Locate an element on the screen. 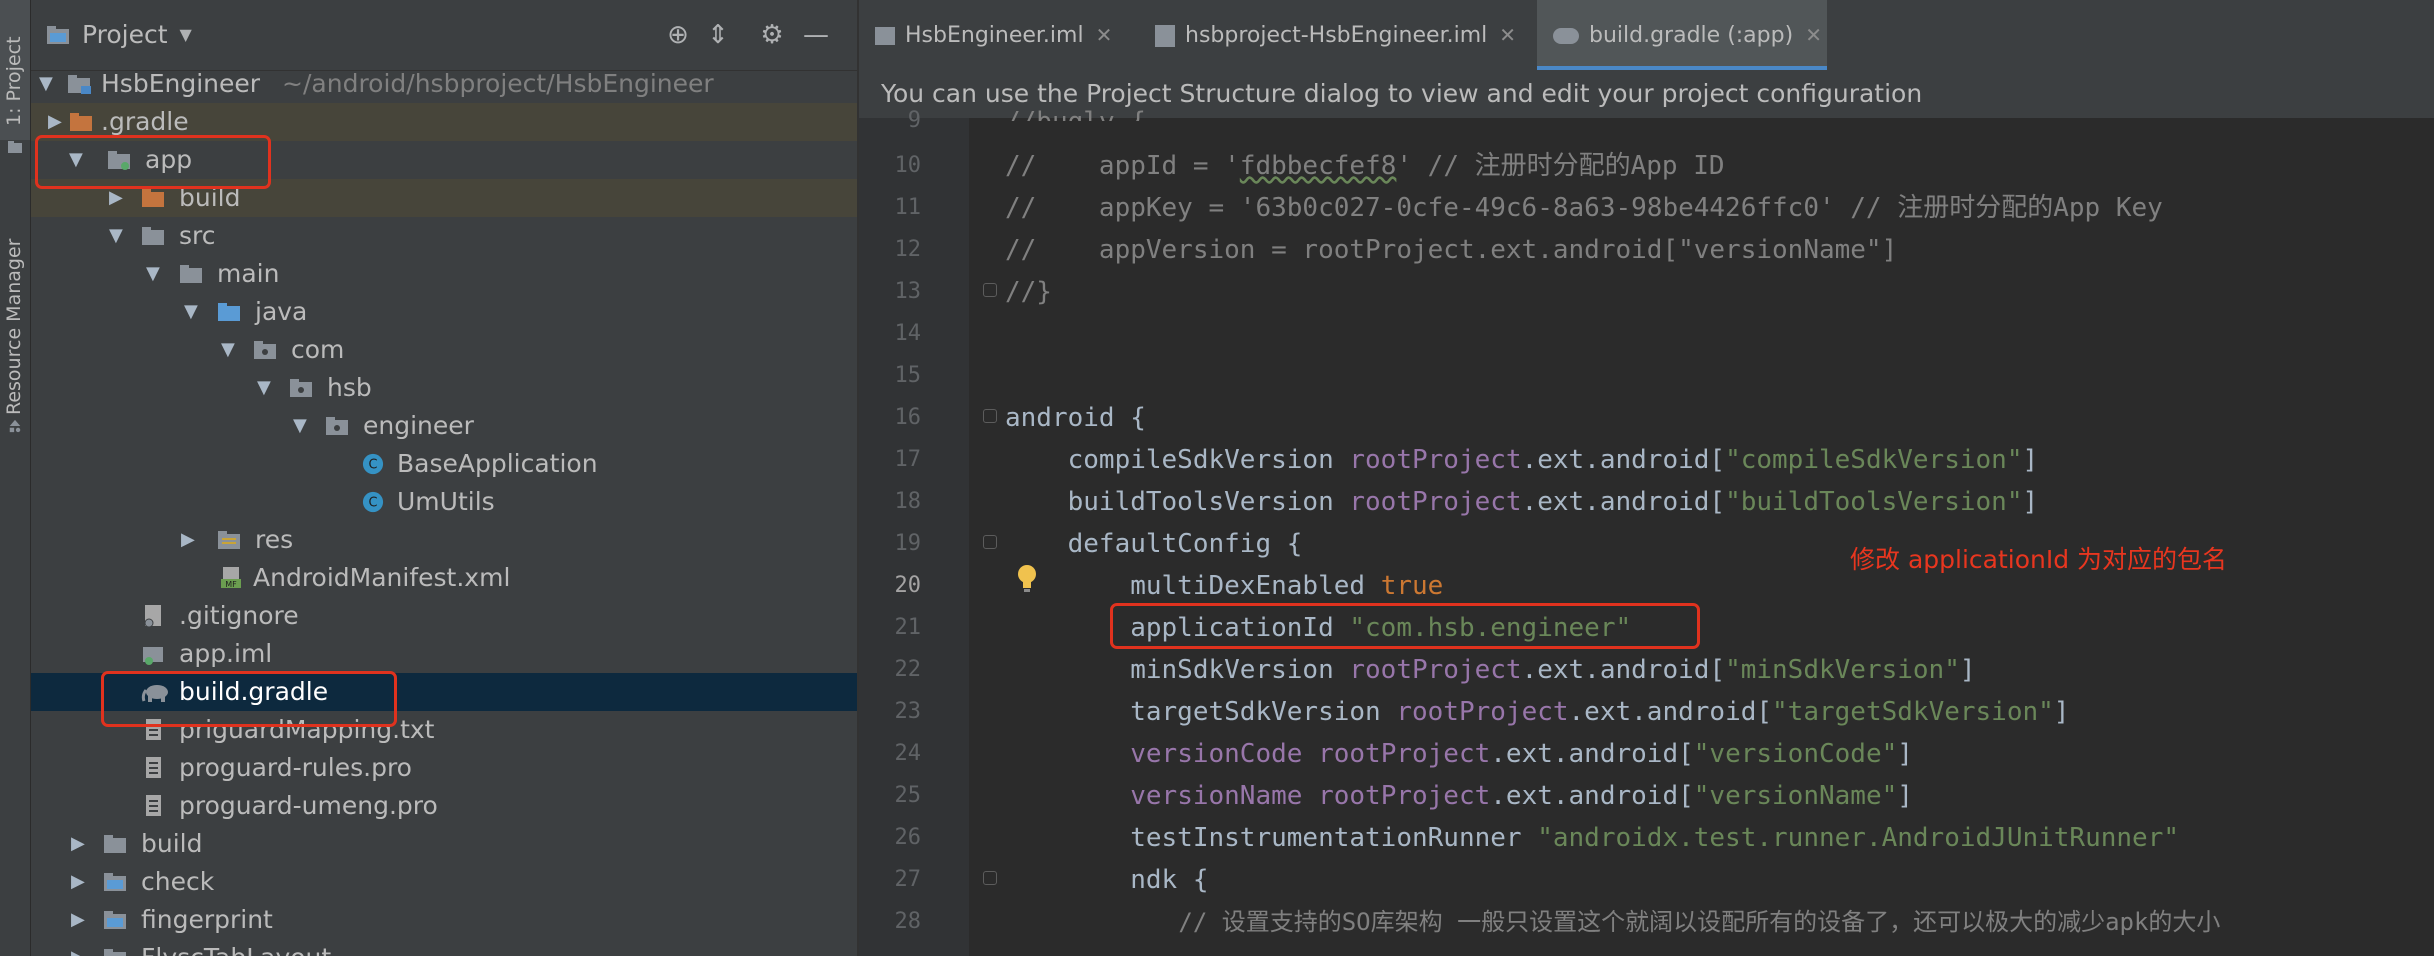  tab-hsbproject-iml: hsbproject-HsbEngineer.iml ✕ is located at coordinates (1334, 35).